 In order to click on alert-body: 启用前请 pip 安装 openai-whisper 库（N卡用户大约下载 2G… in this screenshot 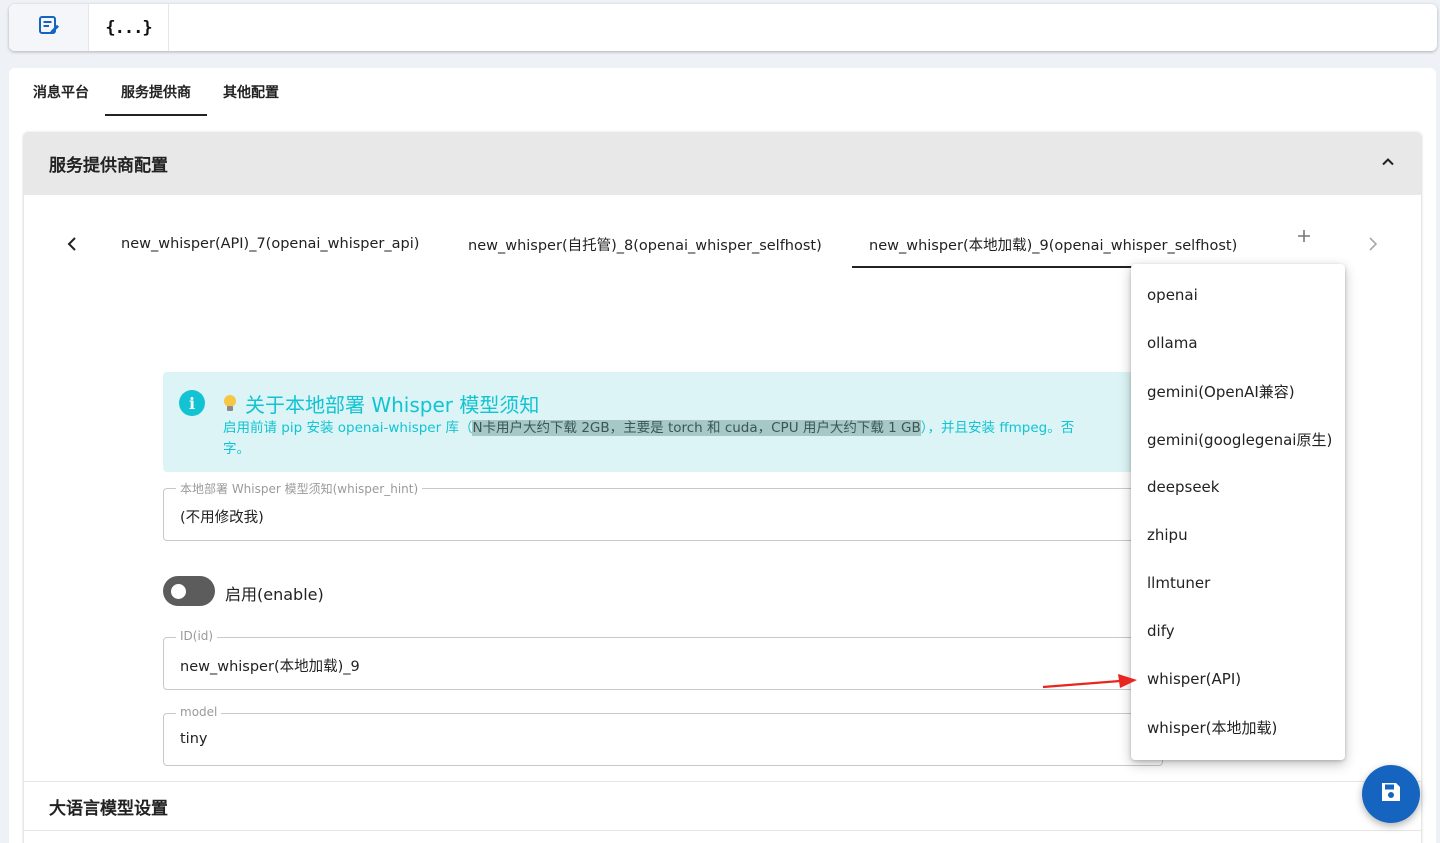, I will do `click(649, 428)`.